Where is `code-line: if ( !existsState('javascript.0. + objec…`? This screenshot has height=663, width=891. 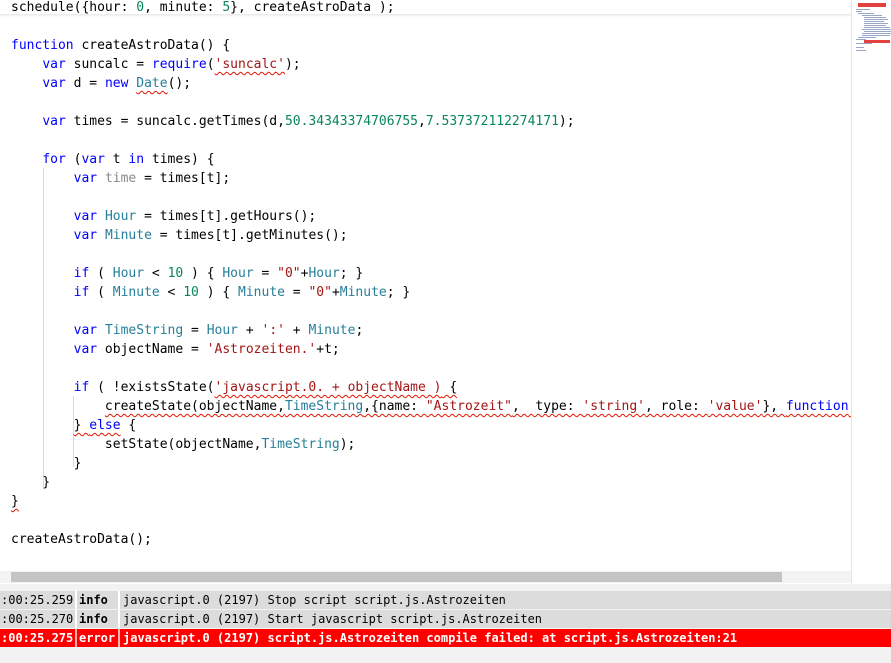 code-line: if ( !existsState('javascript.0. + objec… is located at coordinates (234, 387).